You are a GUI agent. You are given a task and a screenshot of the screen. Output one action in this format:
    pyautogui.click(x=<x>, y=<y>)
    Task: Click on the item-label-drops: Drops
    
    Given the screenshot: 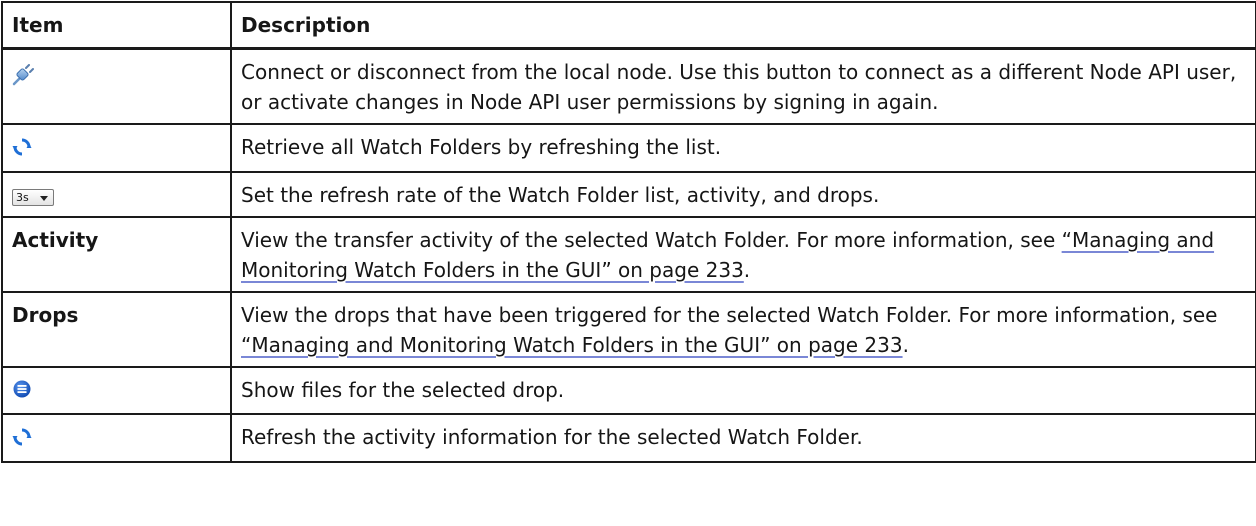 What is the action you would take?
    pyautogui.click(x=45, y=314)
    